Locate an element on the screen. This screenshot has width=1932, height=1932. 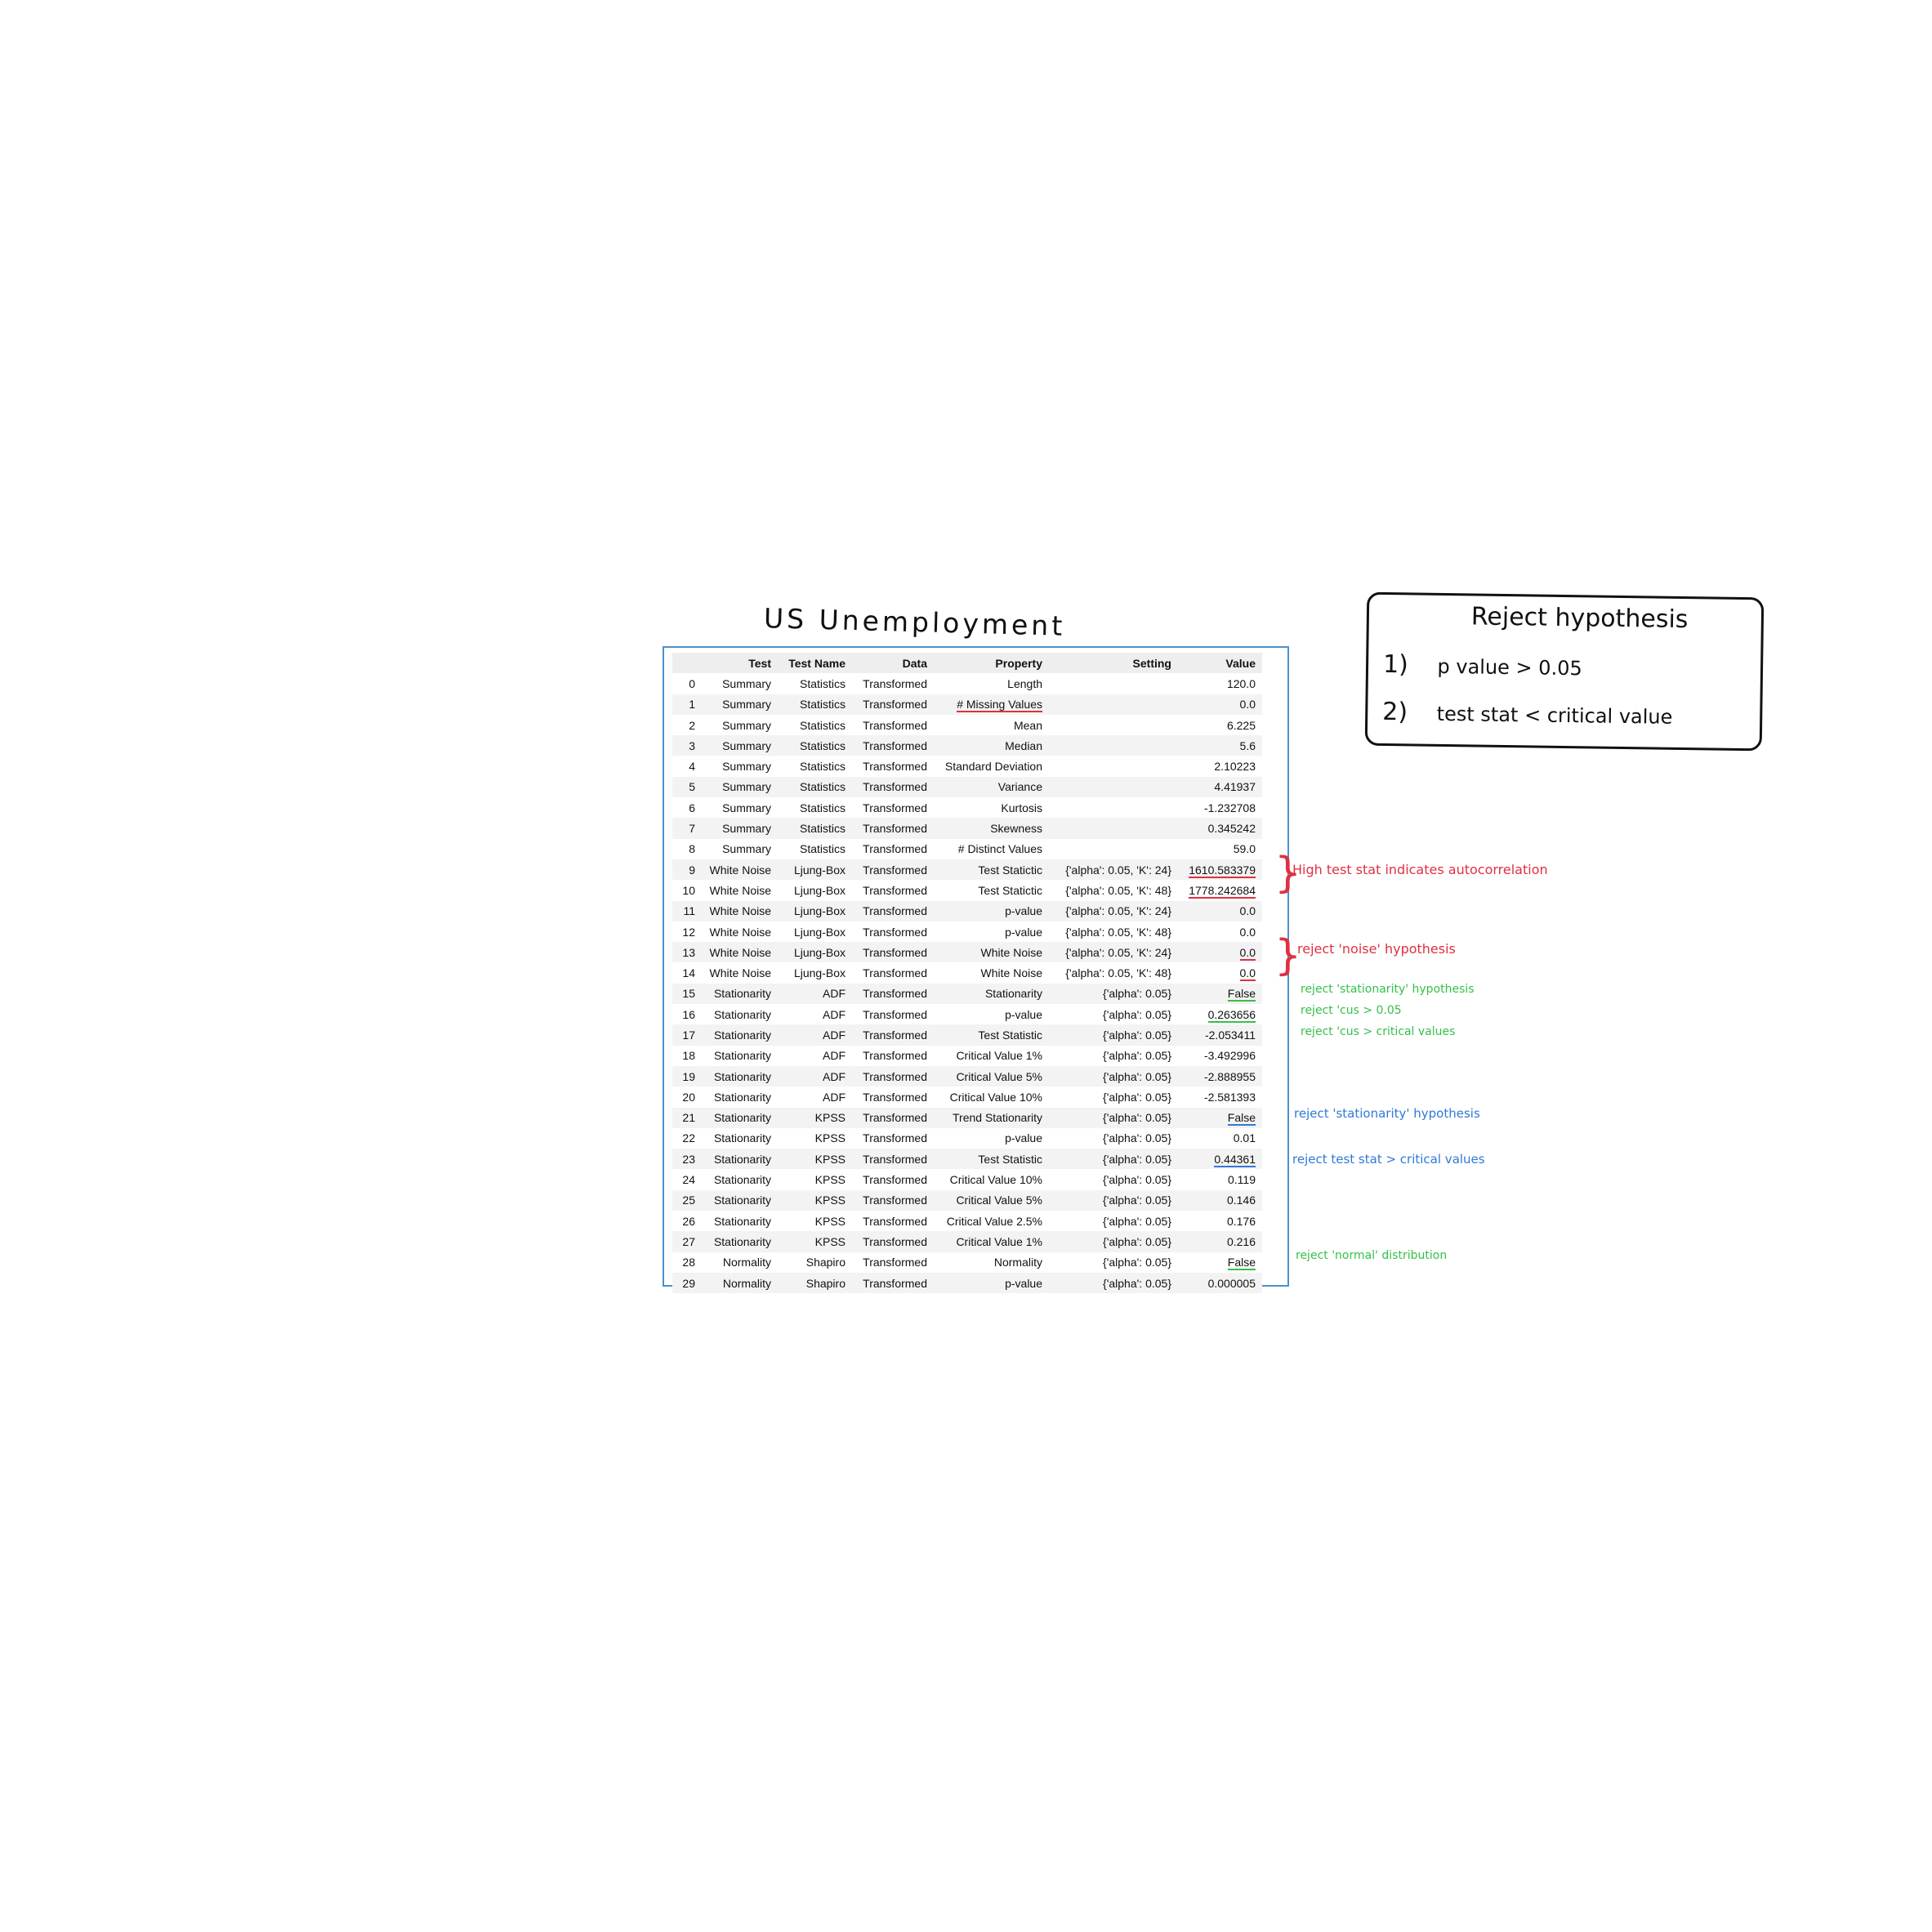
column-header-data: Data is located at coordinates (887, 663).